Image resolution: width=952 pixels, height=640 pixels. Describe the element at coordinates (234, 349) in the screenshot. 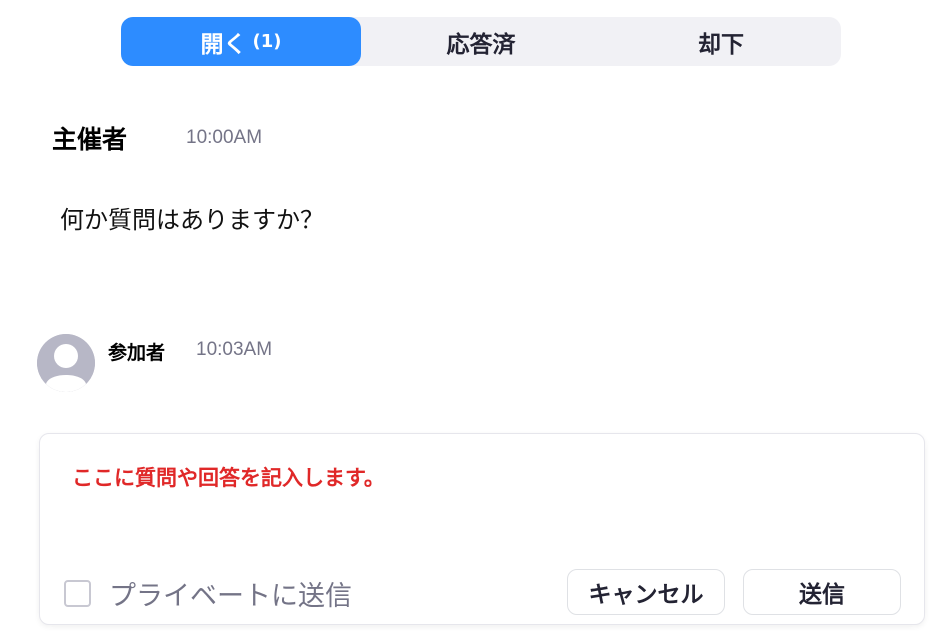

I see `participant-timestamp: 10:03AM` at that location.